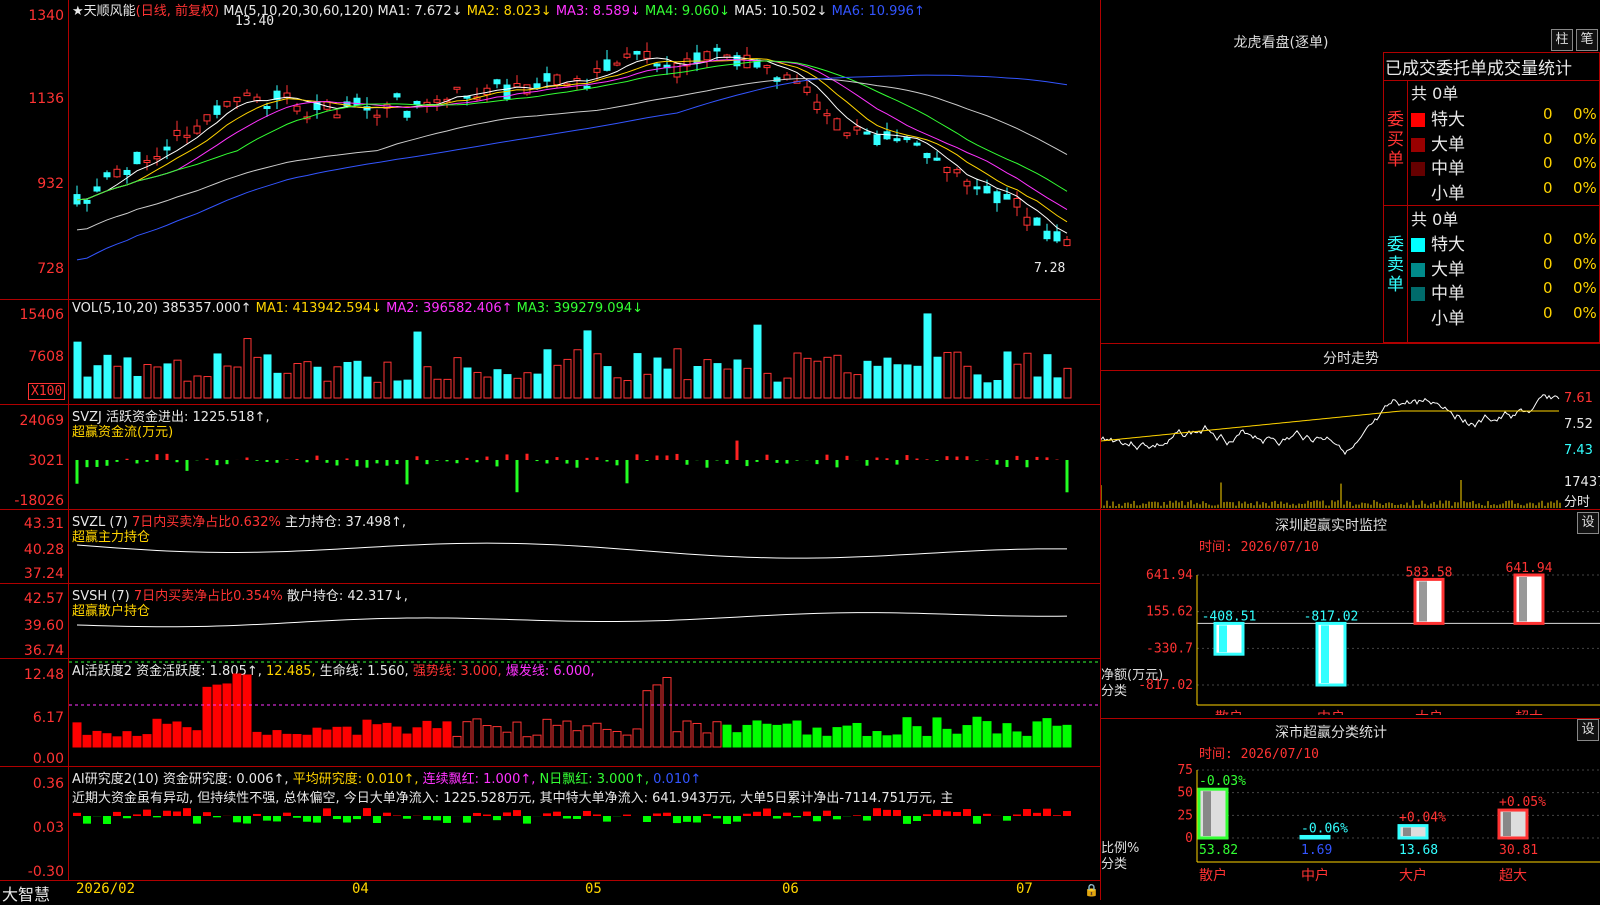 The height and width of the screenshot is (905, 1600). Describe the element at coordinates (1281, 42) in the screenshot. I see `dragon-title: 龙虎看盘(逐单)` at that location.